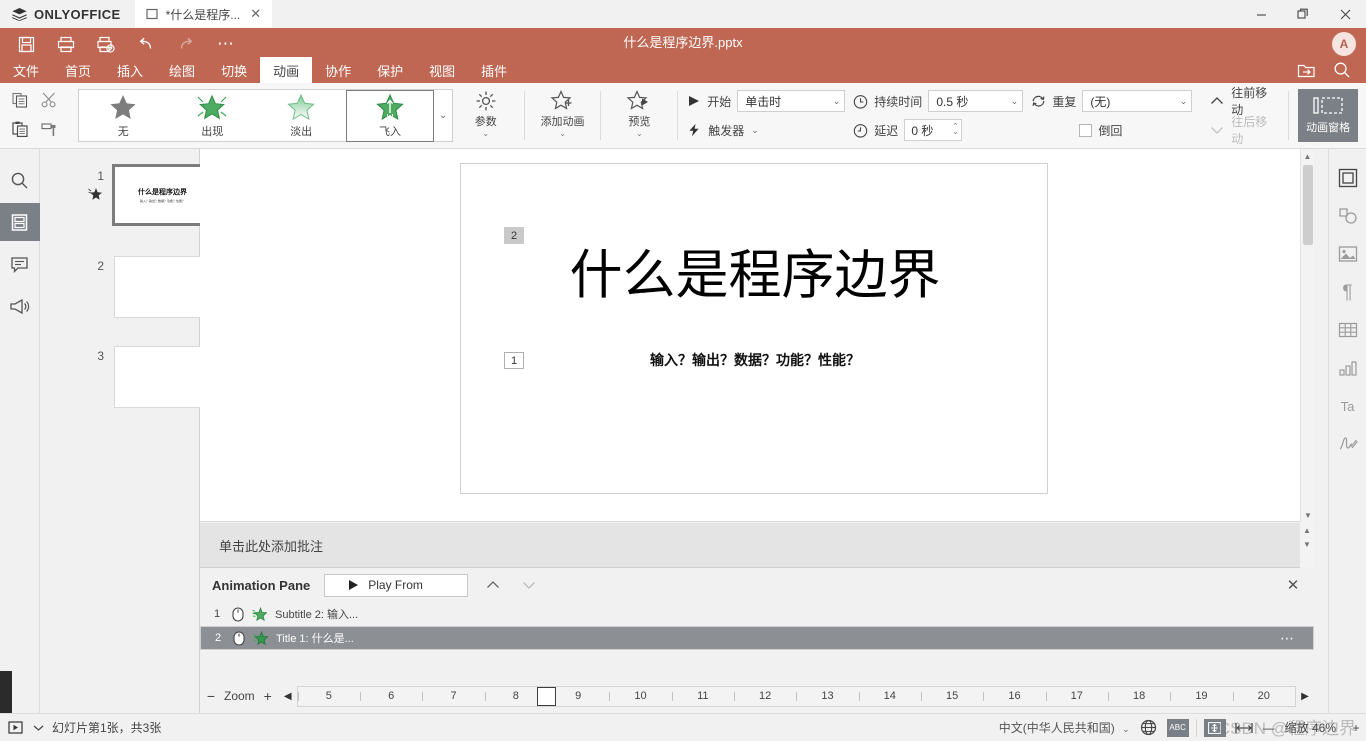 This screenshot has height=741, width=1366. I want to click on animation-order-tag-2: 2, so click(514, 235).